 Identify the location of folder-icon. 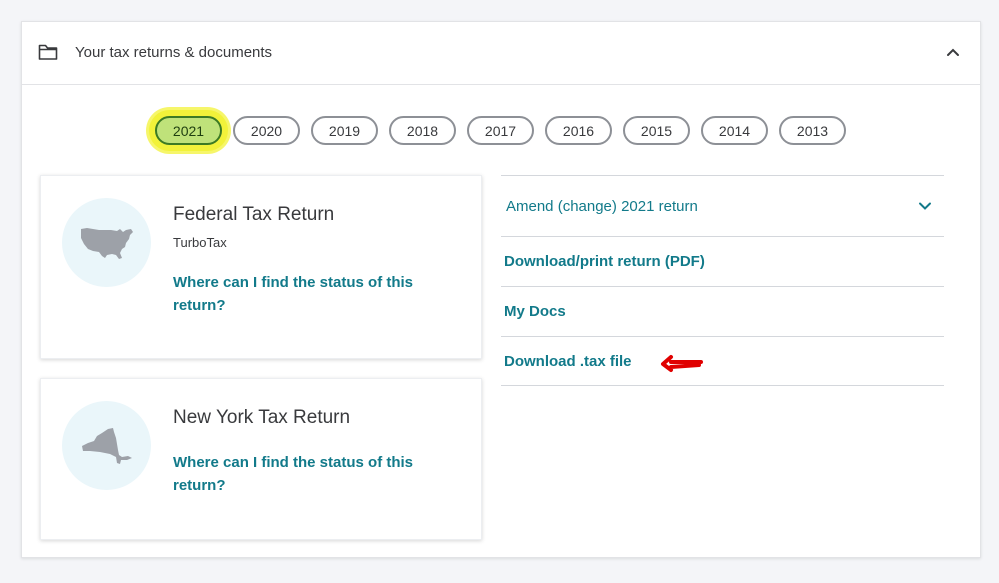
(48, 52).